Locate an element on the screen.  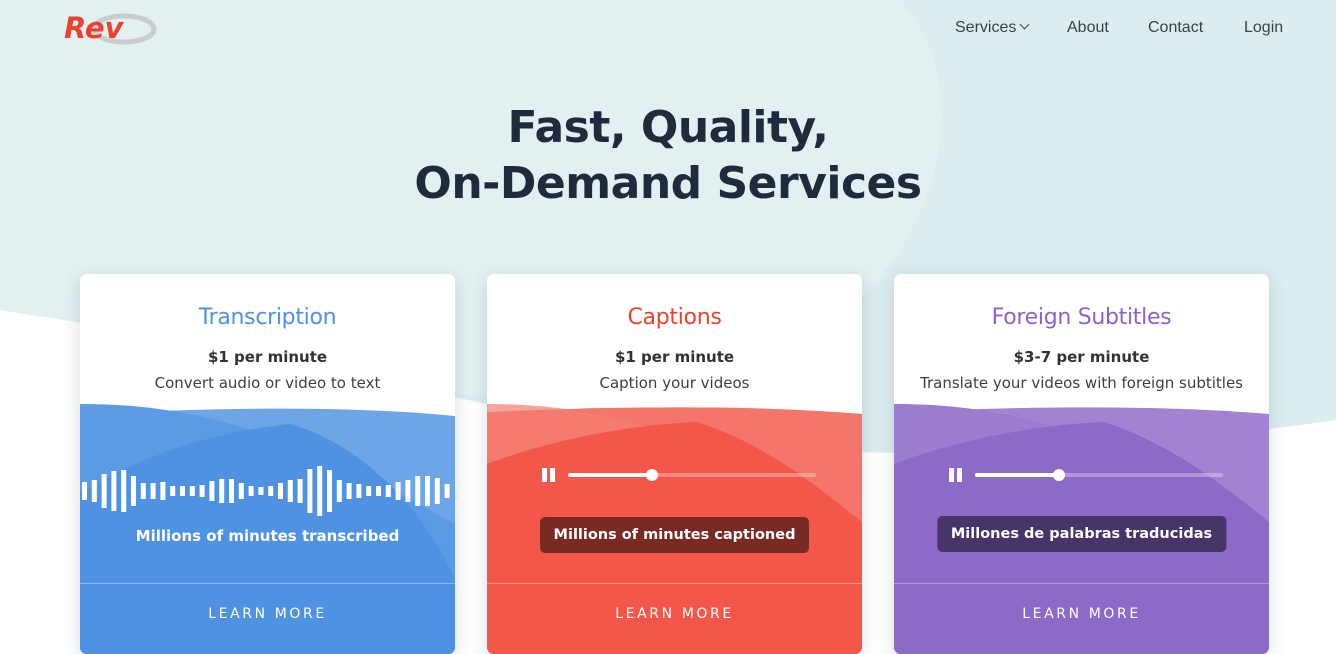
nav-services: Services is located at coordinates (992, 28).